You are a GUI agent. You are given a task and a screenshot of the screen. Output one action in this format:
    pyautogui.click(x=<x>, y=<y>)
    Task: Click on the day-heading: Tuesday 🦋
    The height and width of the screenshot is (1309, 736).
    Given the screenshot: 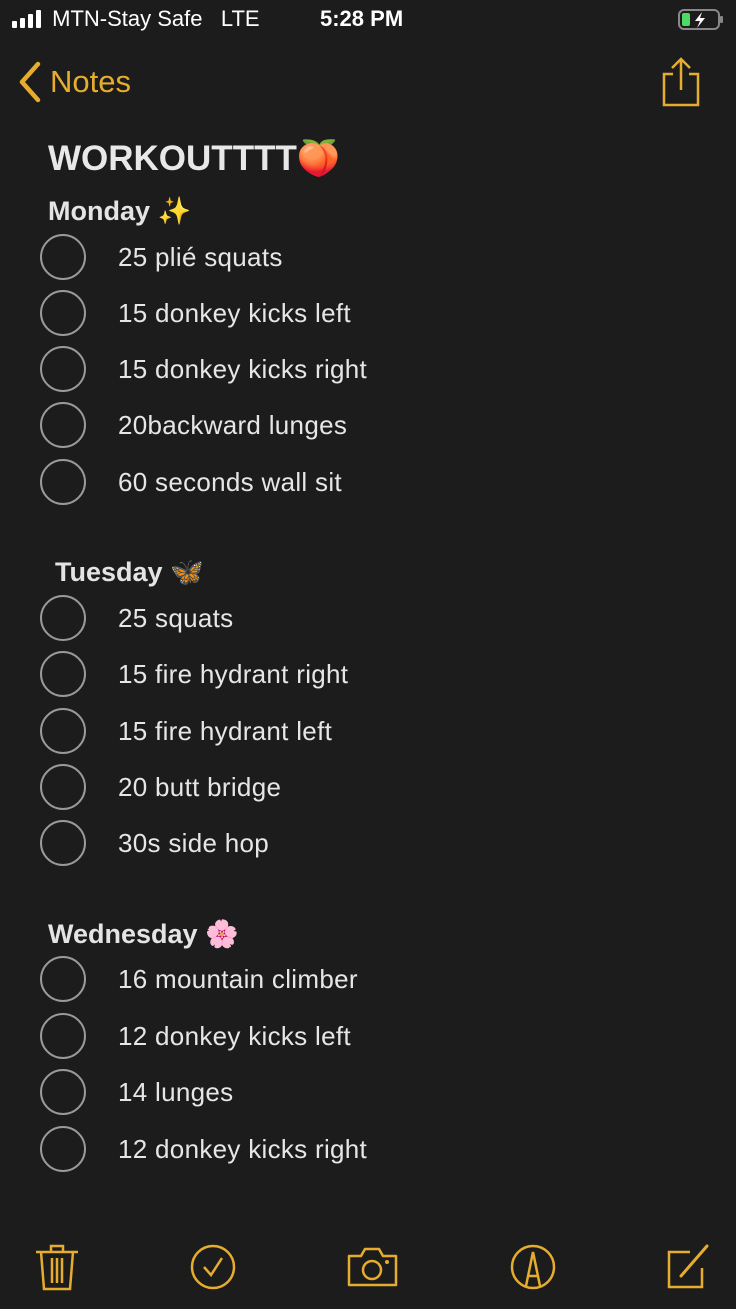 What is the action you would take?
    pyautogui.click(x=129, y=572)
    